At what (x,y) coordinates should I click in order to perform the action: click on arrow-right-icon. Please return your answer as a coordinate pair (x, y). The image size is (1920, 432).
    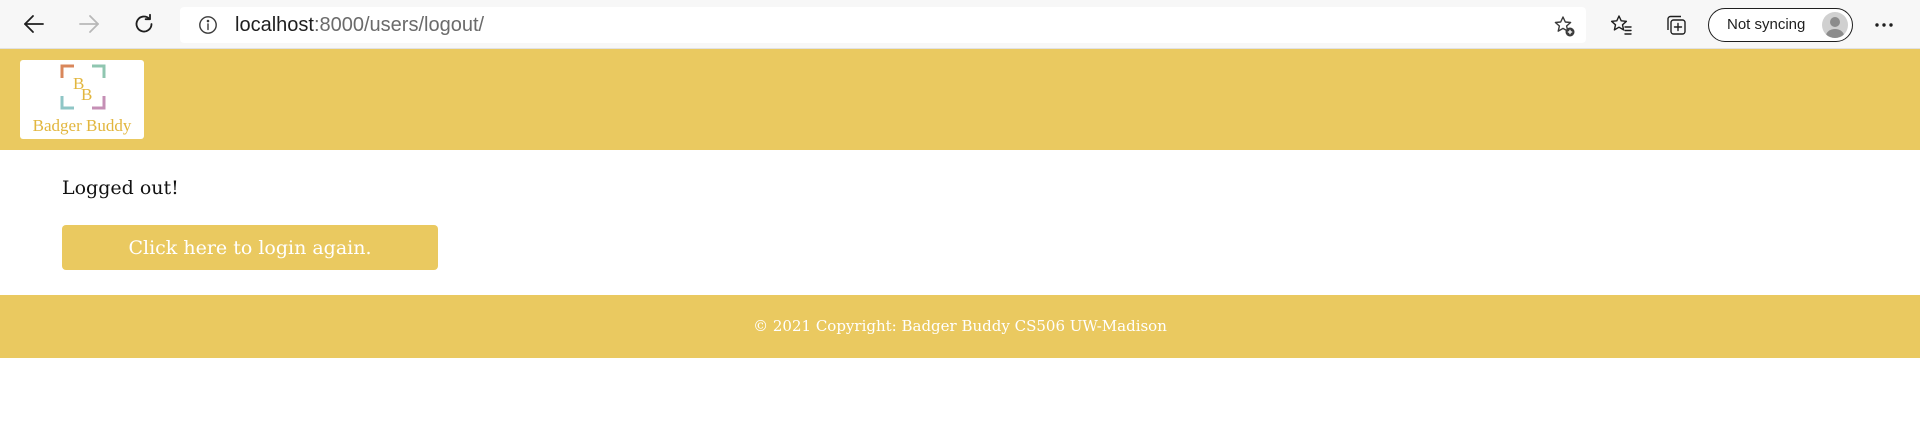
    Looking at the image, I should click on (89, 24).